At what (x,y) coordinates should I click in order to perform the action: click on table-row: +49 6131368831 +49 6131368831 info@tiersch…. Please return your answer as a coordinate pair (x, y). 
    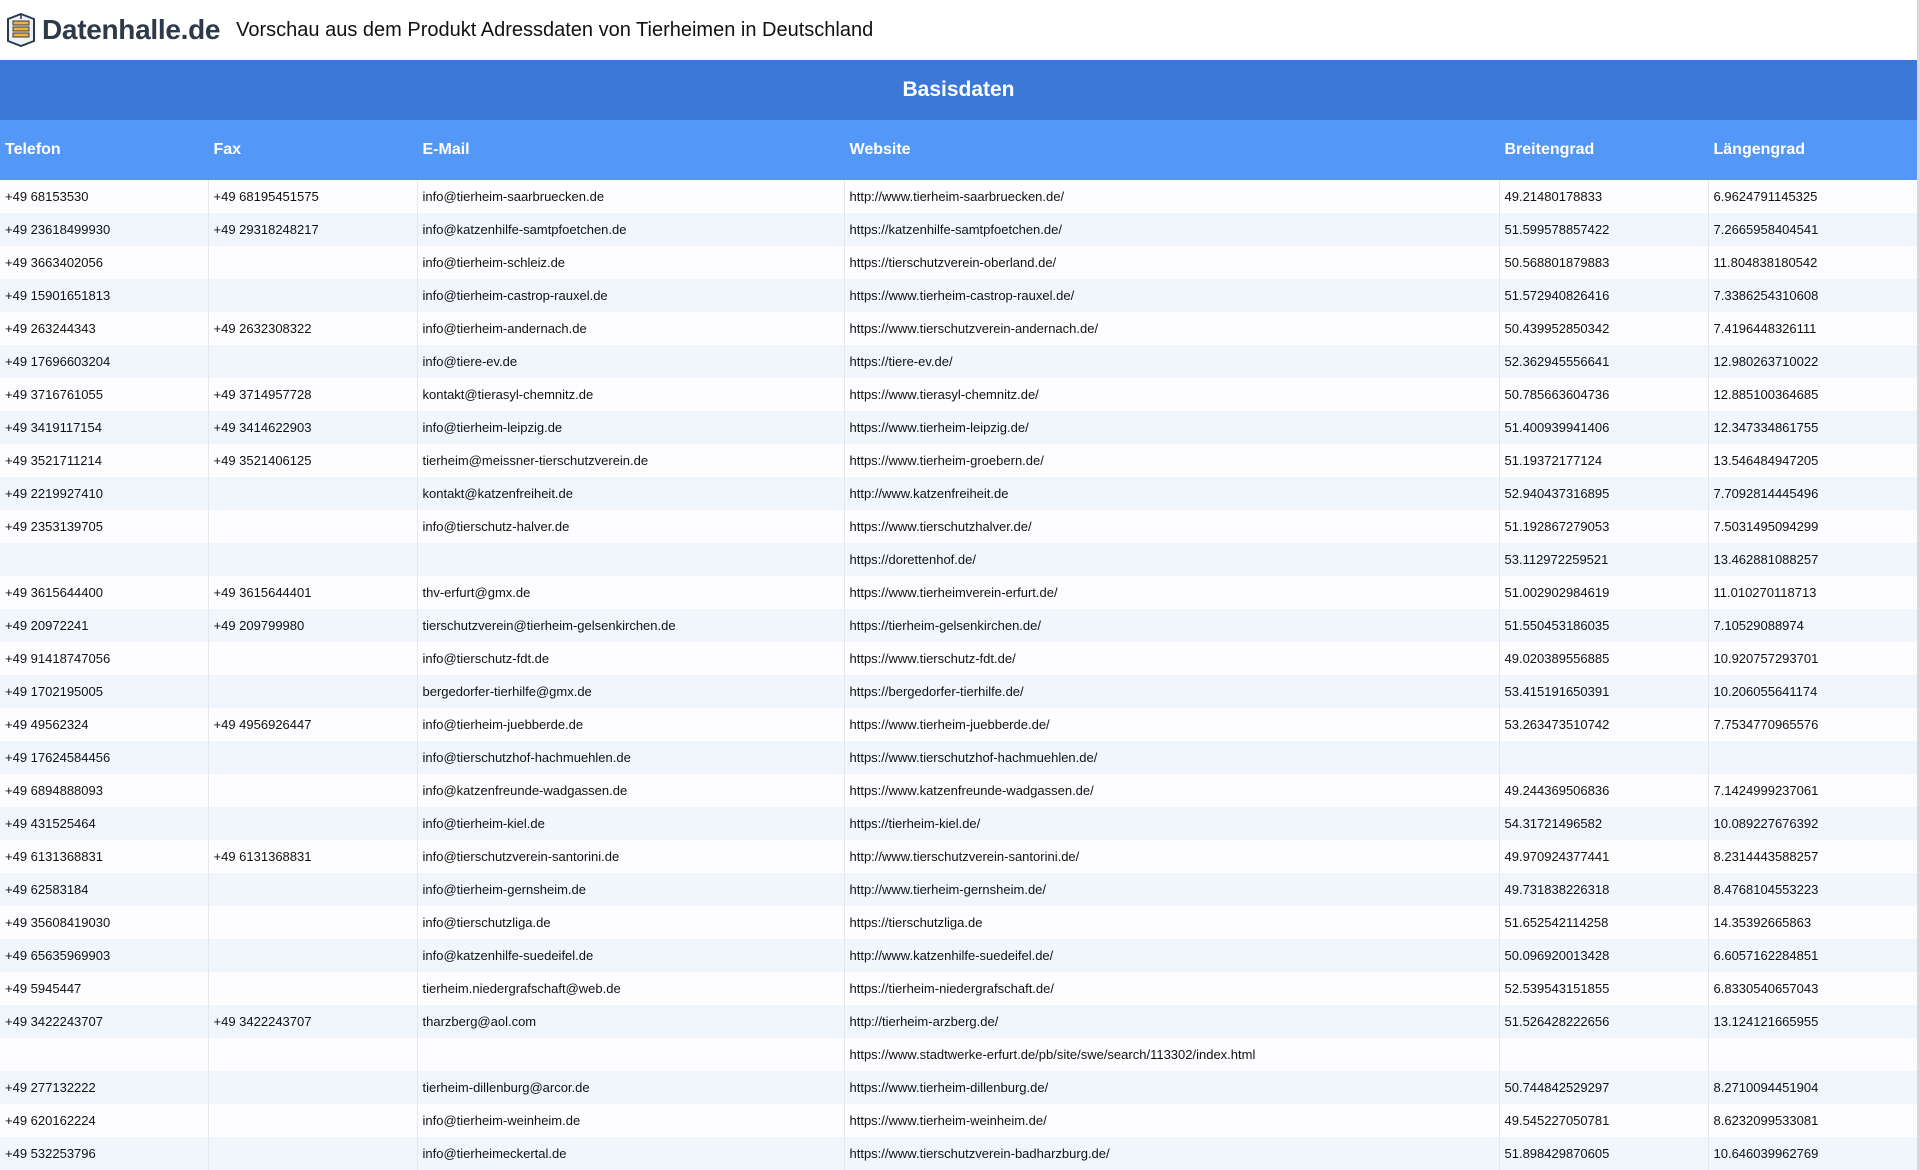
    Looking at the image, I should click on (959, 856).